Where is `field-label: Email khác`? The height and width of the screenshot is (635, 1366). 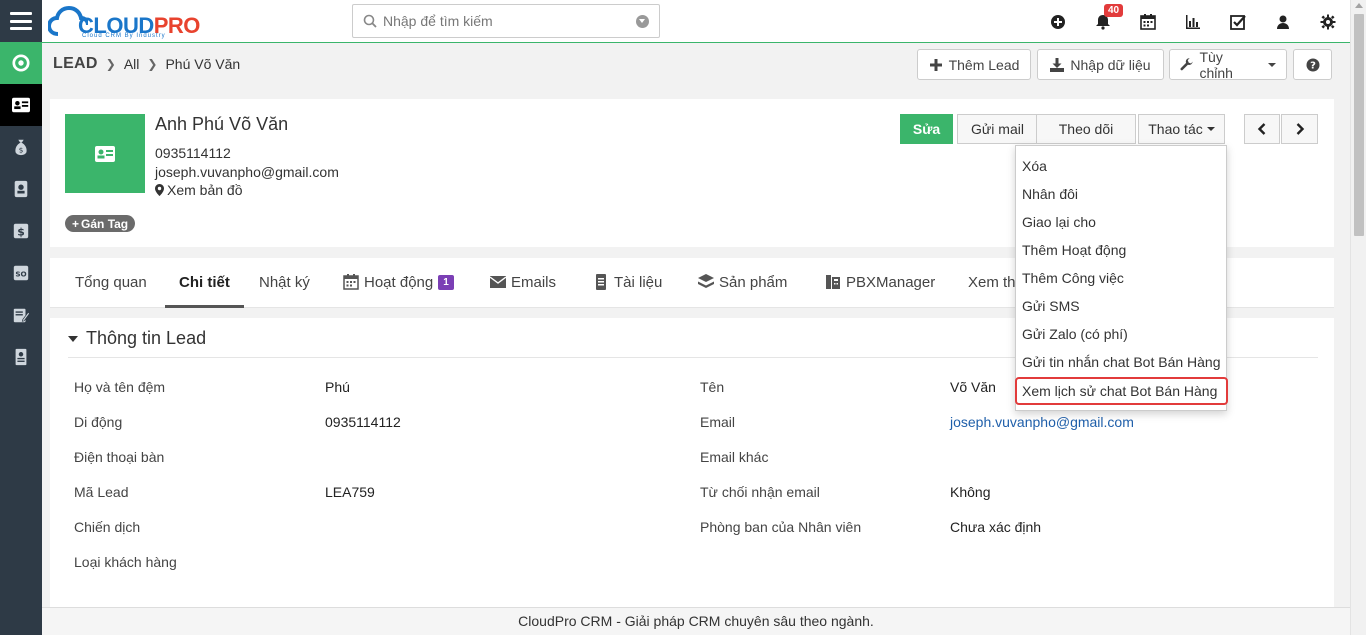 field-label: Email khác is located at coordinates (734, 457).